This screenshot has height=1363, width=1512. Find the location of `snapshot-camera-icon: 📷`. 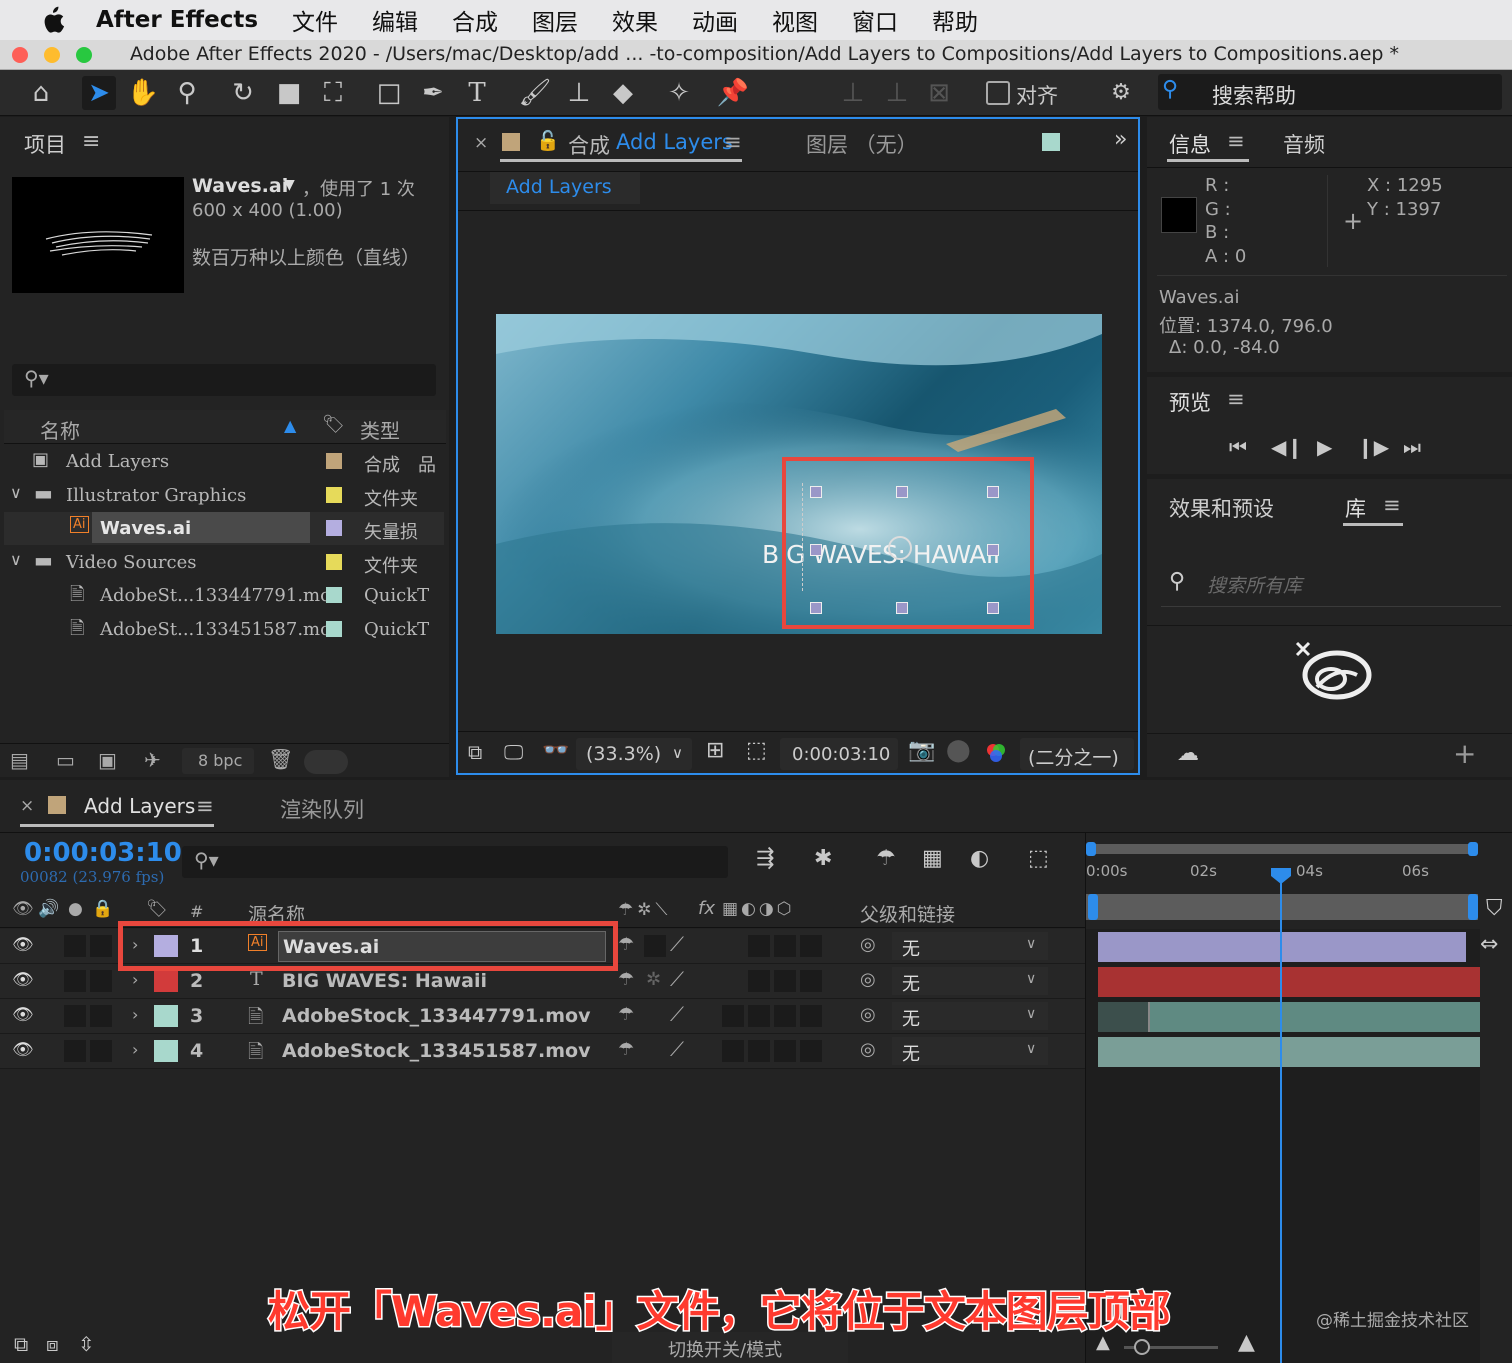

snapshot-camera-icon: 📷 is located at coordinates (921, 750).